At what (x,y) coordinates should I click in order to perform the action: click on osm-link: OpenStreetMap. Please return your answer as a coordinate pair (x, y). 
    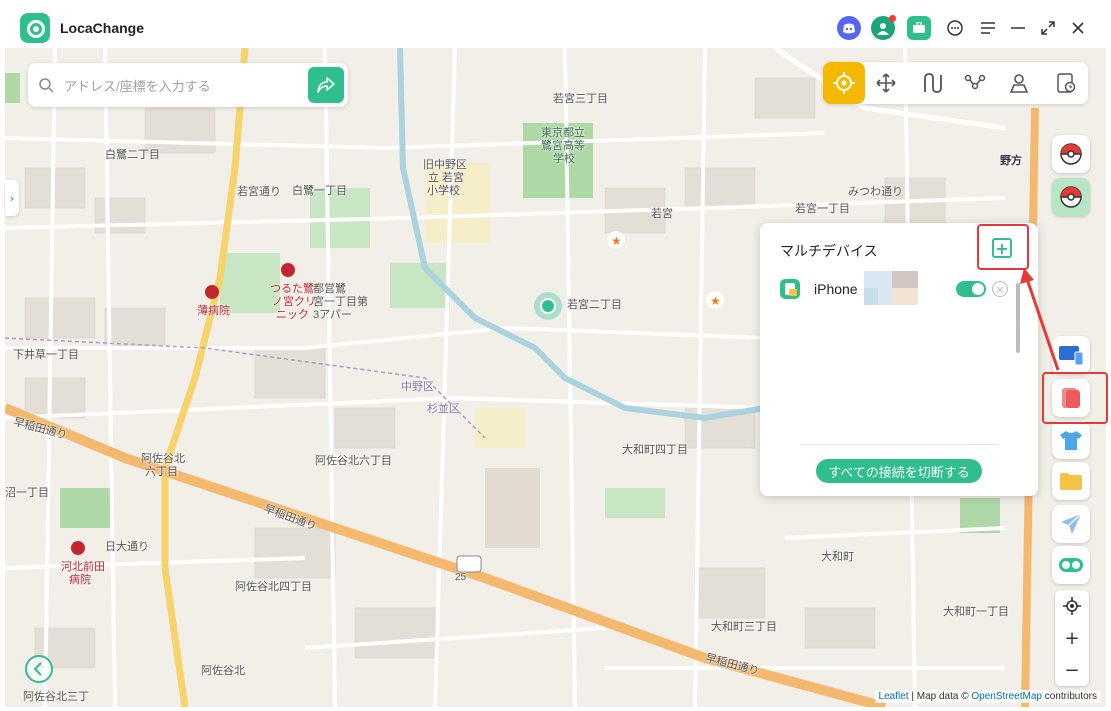
    Looking at the image, I should click on (1006, 696).